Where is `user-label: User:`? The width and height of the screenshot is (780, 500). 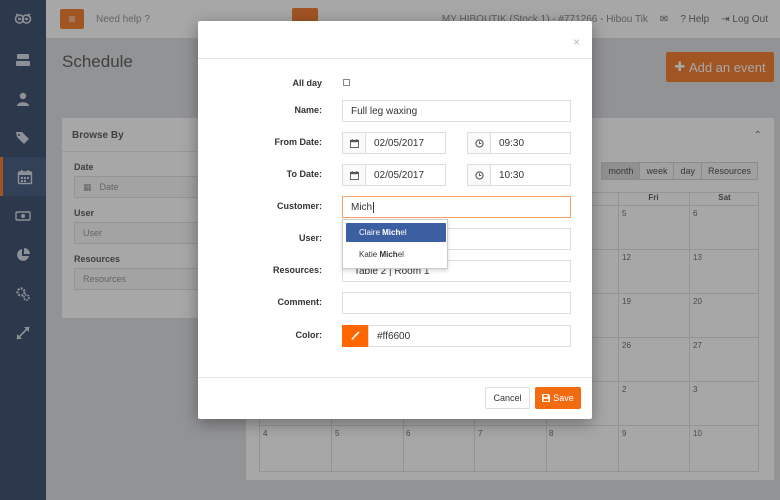
user-label: User: is located at coordinates (310, 238).